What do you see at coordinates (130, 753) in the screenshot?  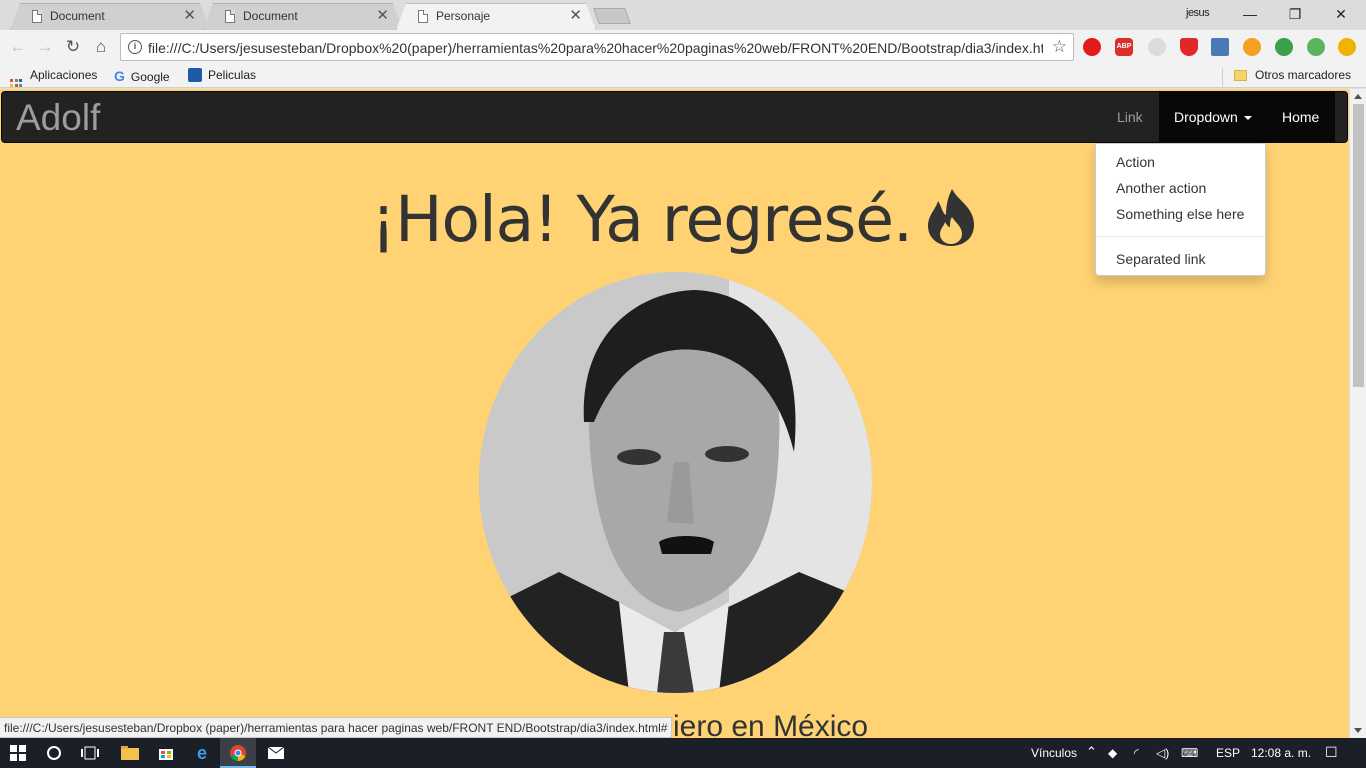 I see `file-explorer-icon` at bounding box center [130, 753].